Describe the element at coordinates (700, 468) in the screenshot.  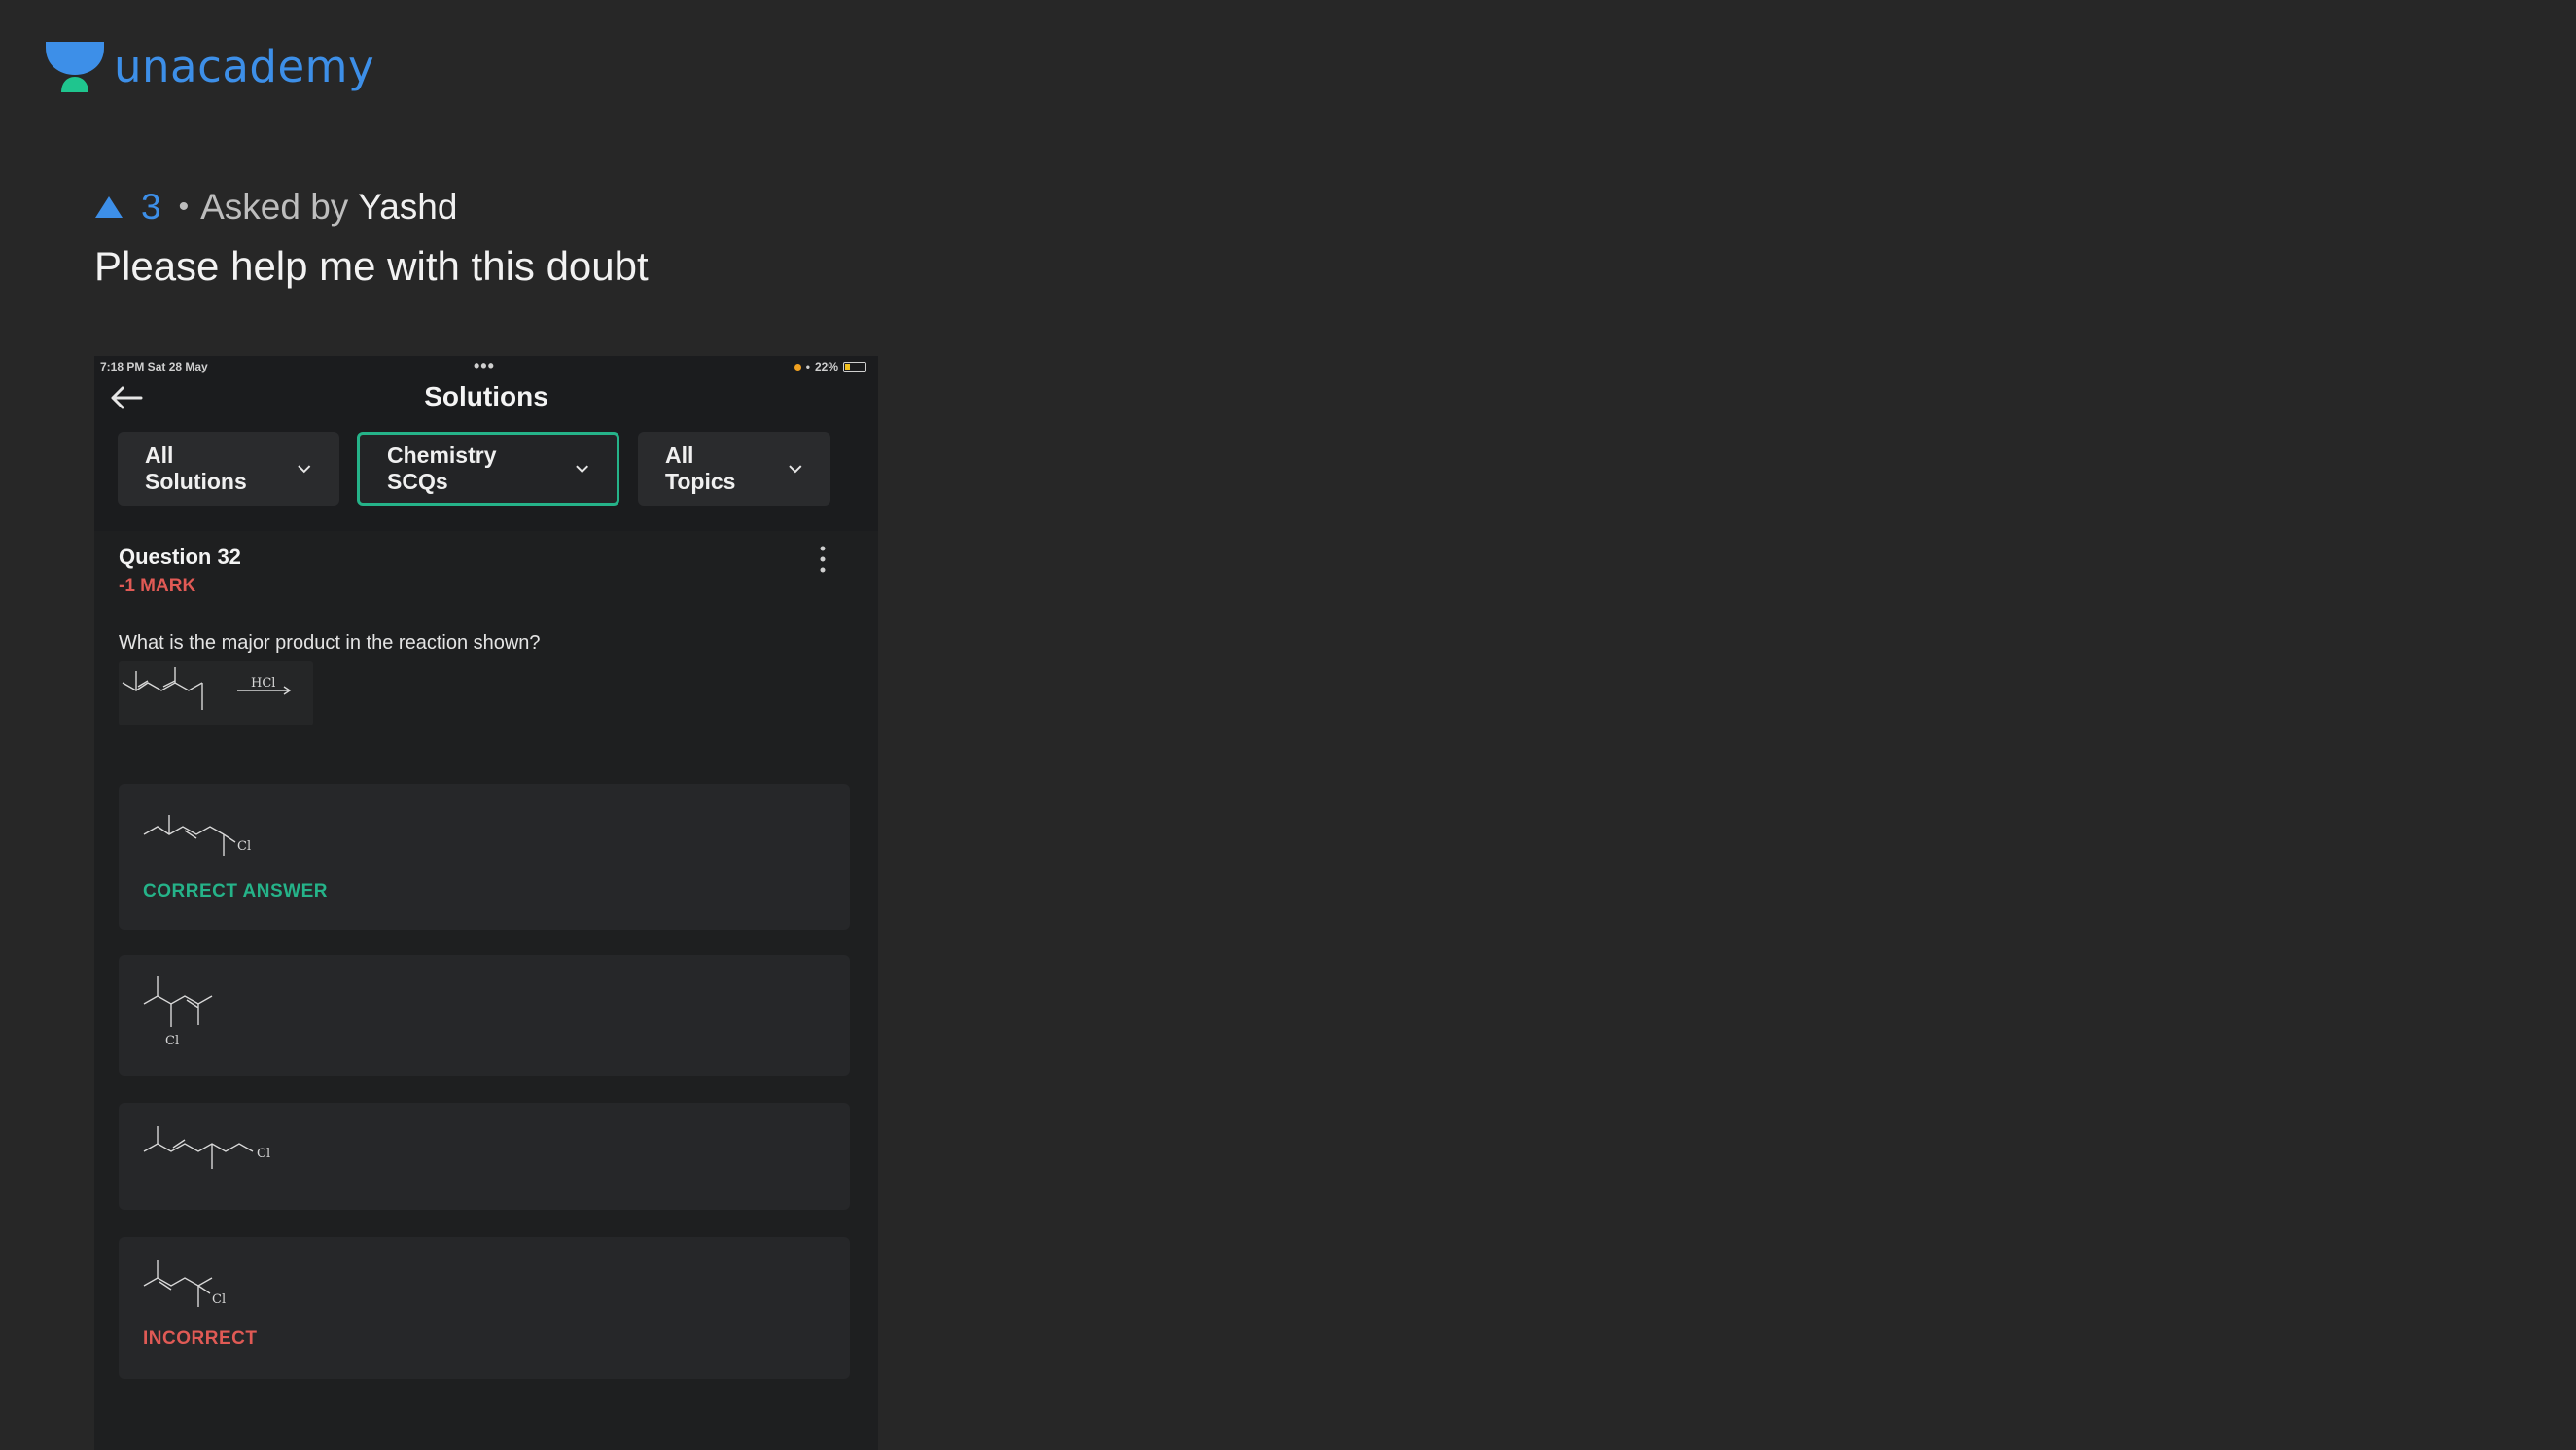
I see `filter-label: All Topics` at that location.